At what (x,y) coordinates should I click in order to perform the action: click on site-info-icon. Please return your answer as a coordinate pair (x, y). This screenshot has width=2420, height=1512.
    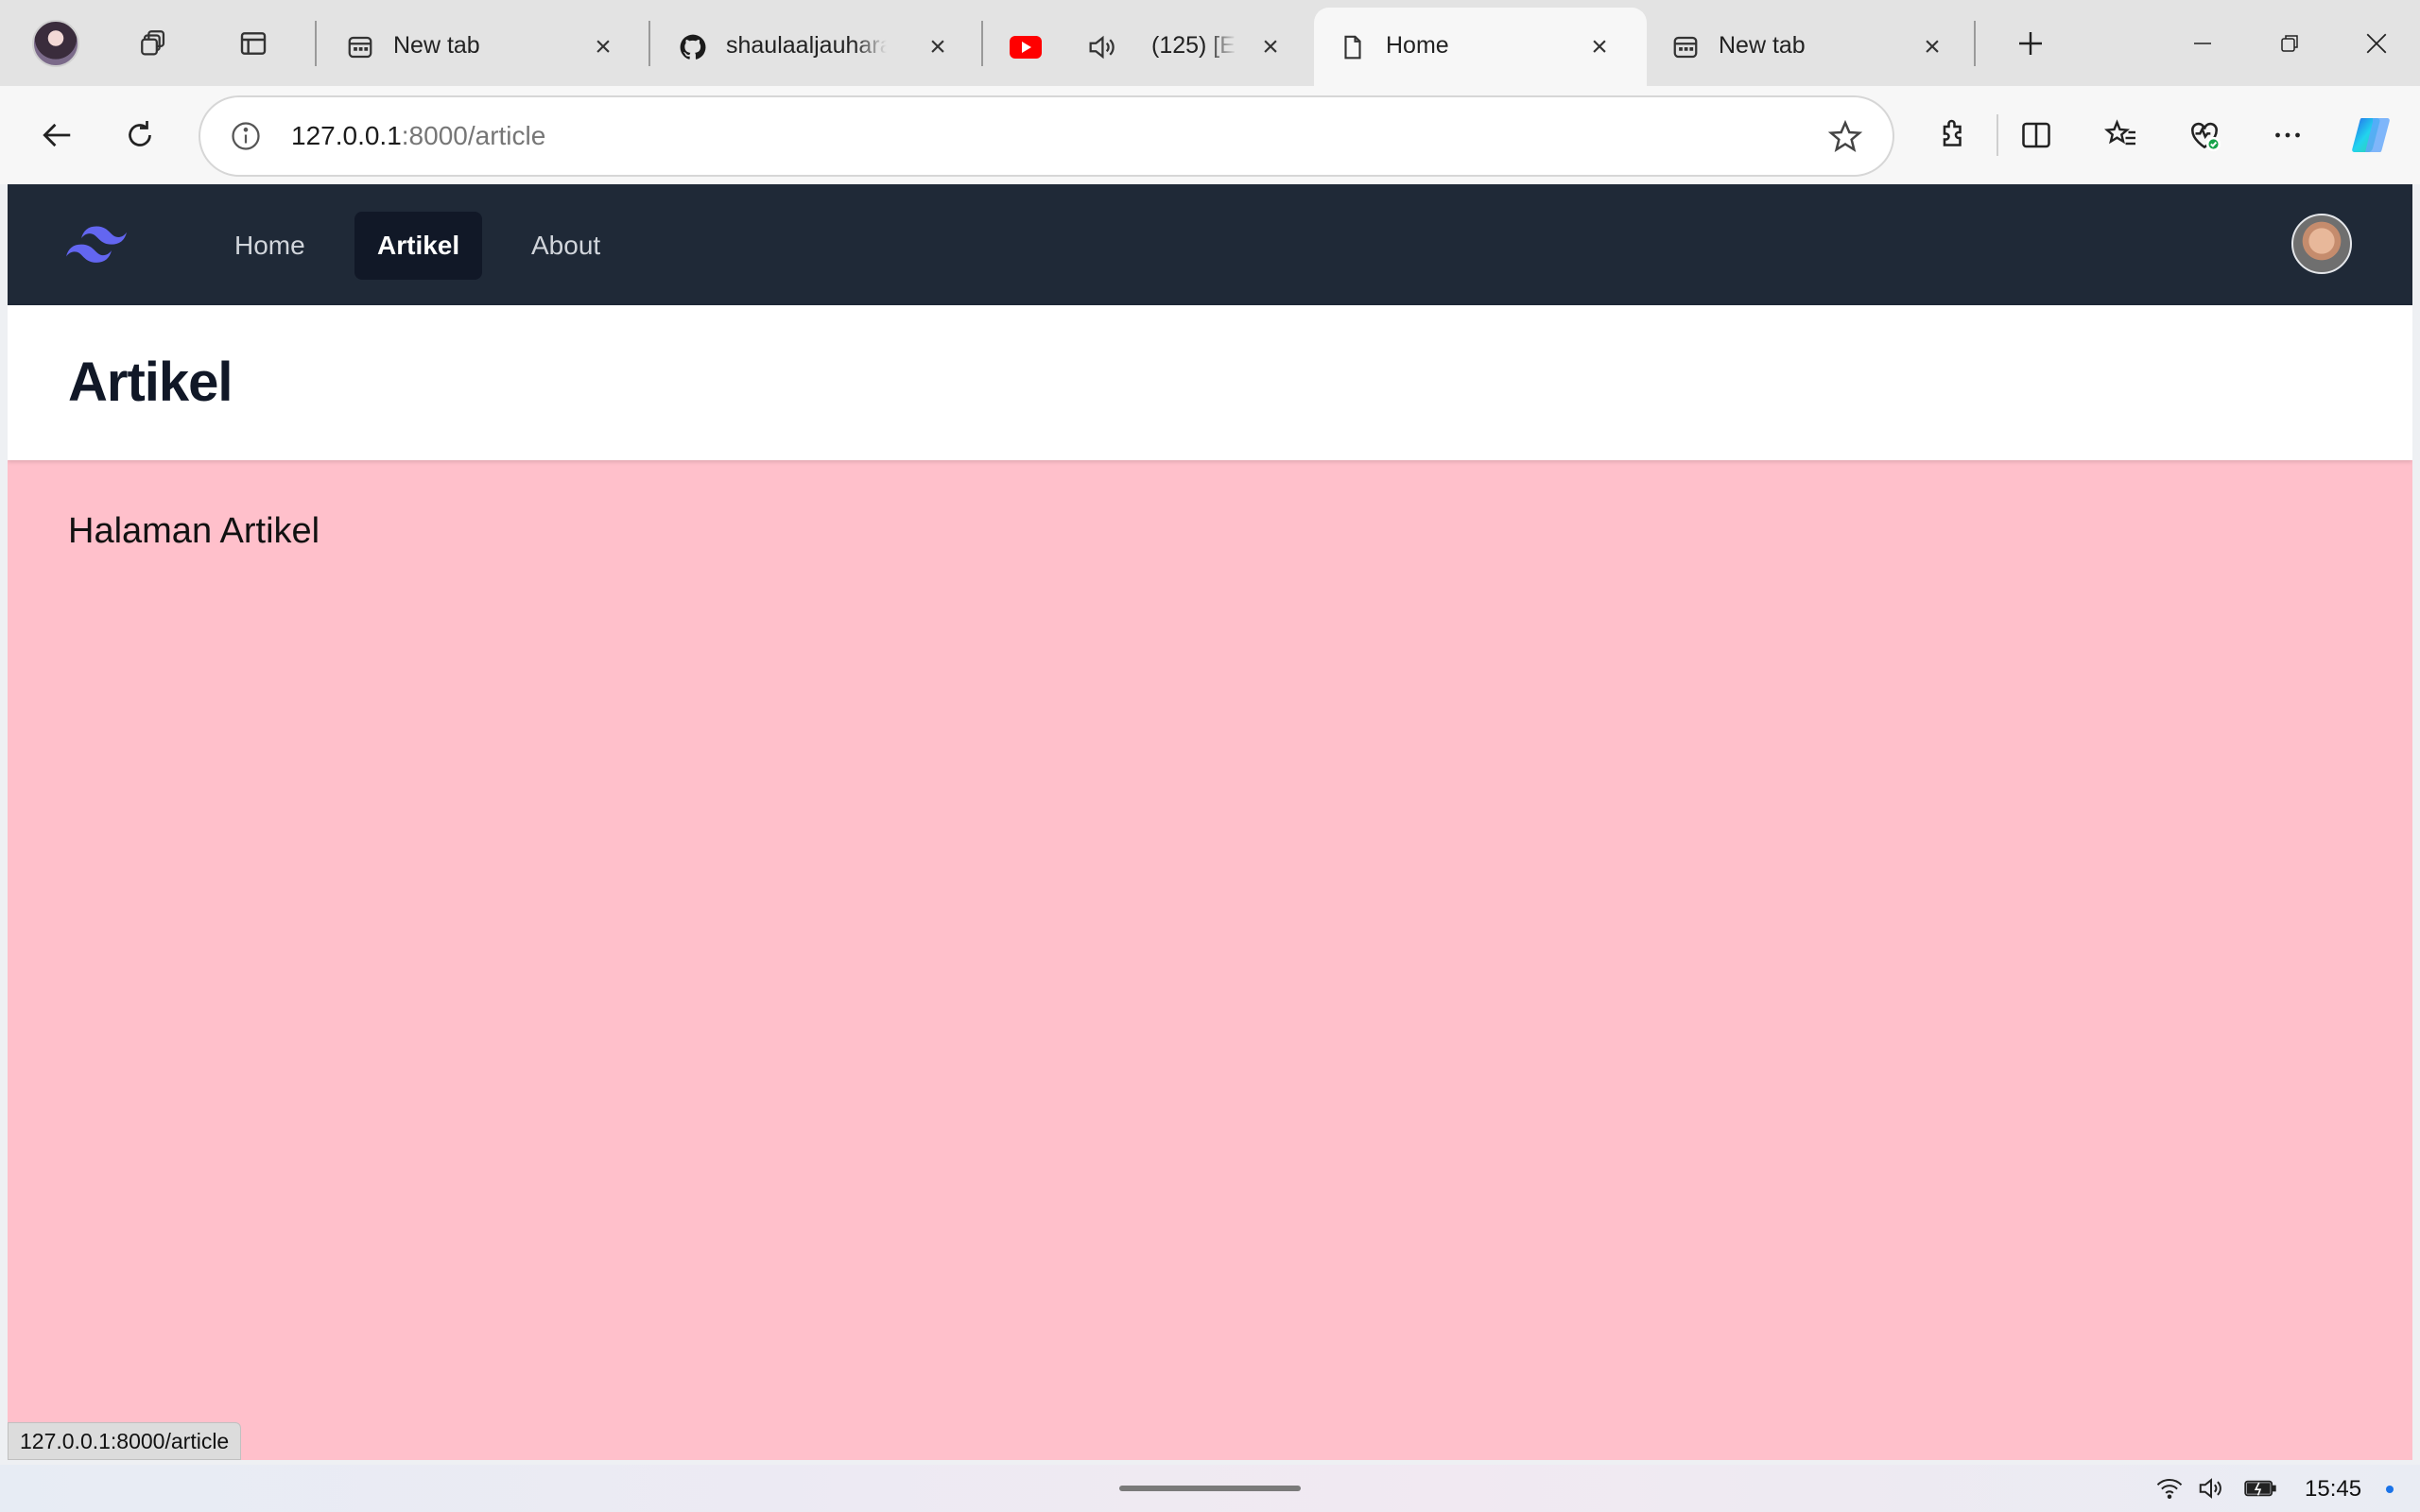
    Looking at the image, I should click on (246, 136).